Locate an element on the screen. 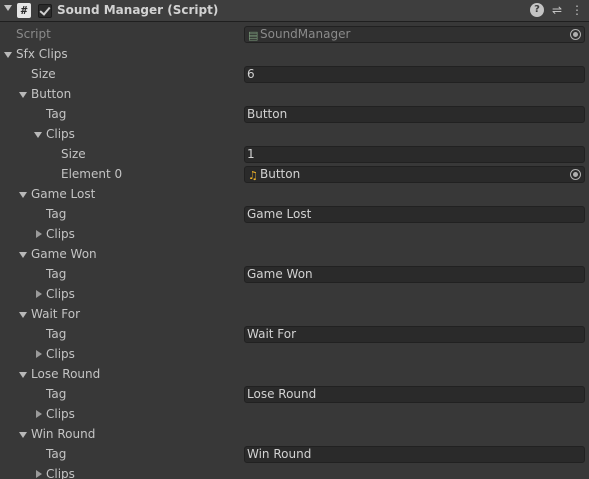 This screenshot has width=589, height=479. sfx-entry-game-won: Game Won is located at coordinates (294, 255).